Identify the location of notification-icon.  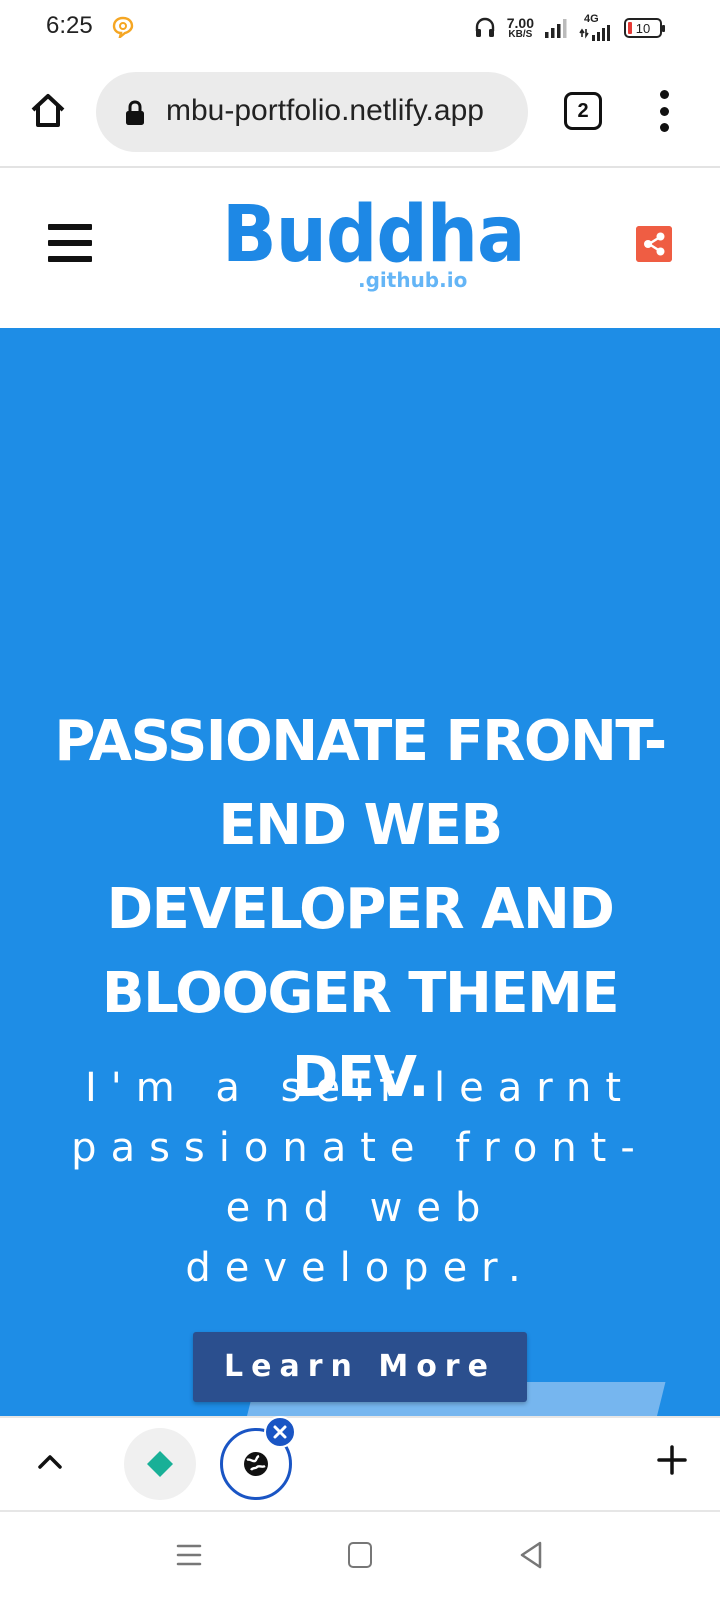
(123, 27).